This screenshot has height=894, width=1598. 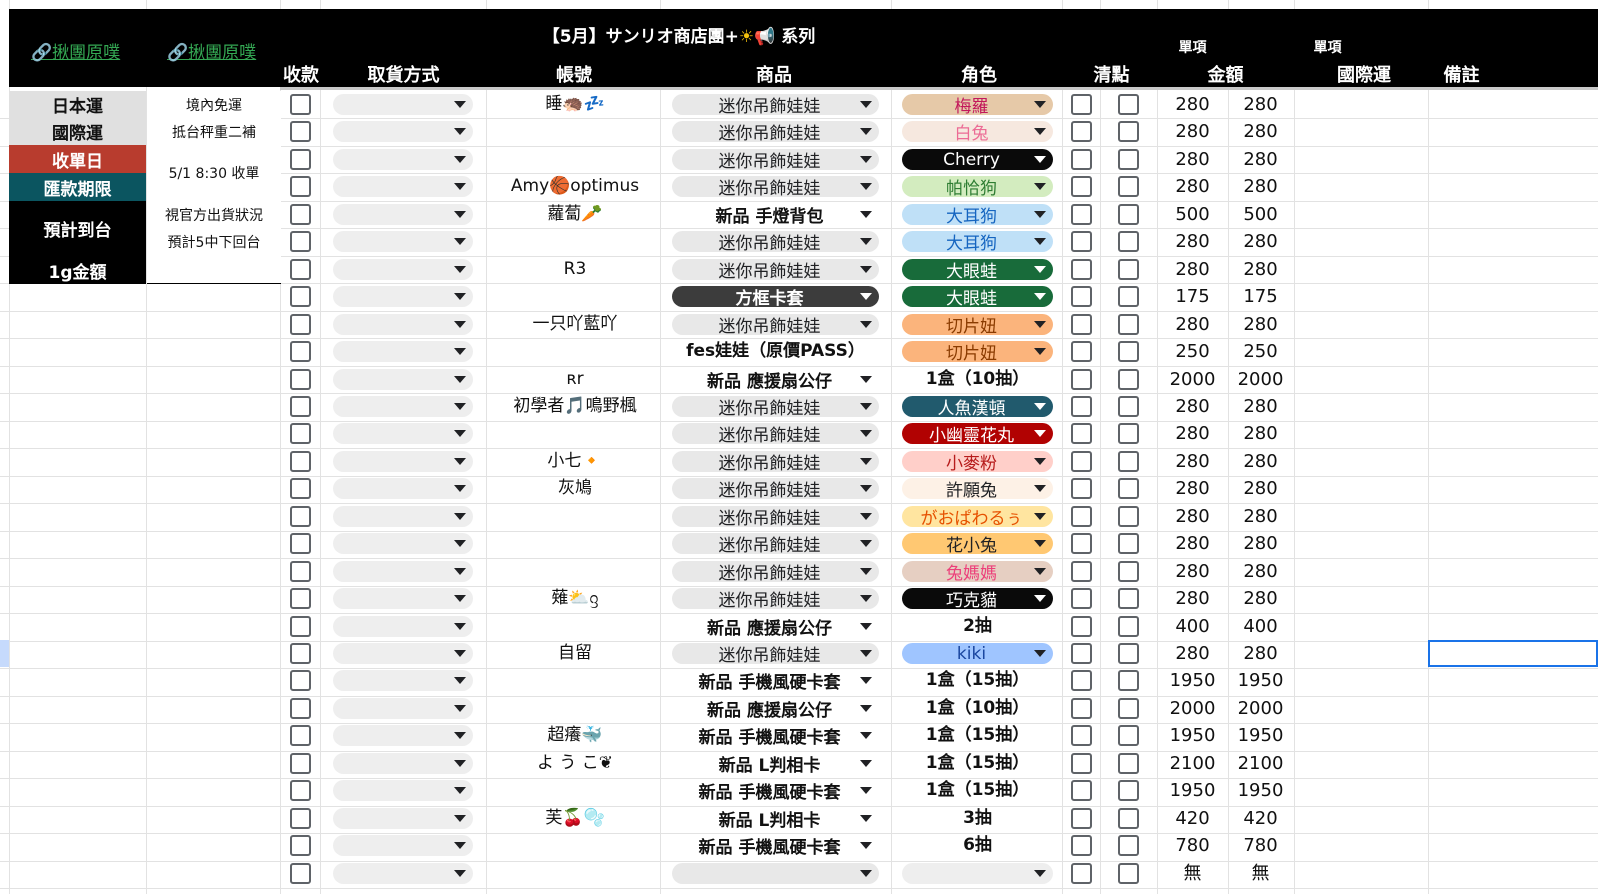 What do you see at coordinates (977, 324) in the screenshot?
I see `role-dropdown: 切片妞` at bounding box center [977, 324].